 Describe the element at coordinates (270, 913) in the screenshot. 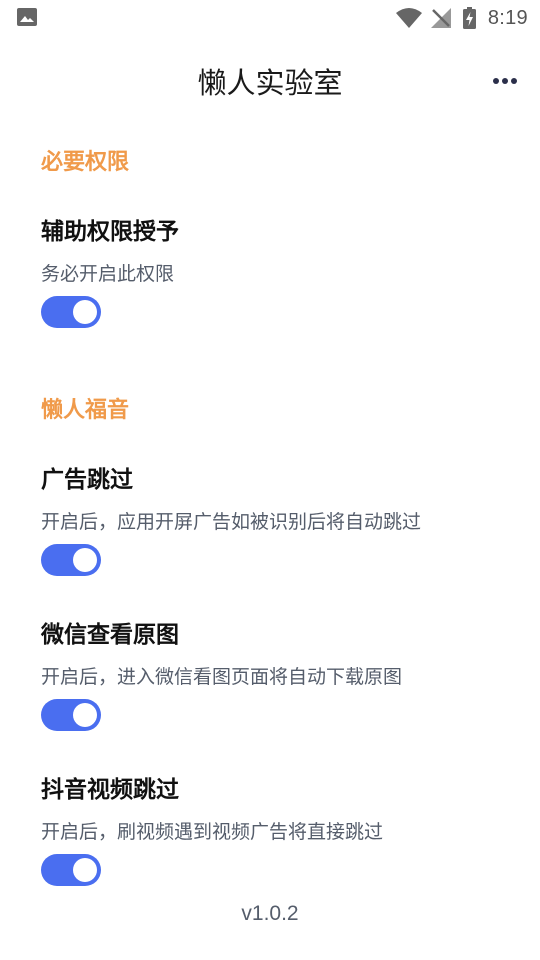

I see `version-label: v1.0.2` at that location.